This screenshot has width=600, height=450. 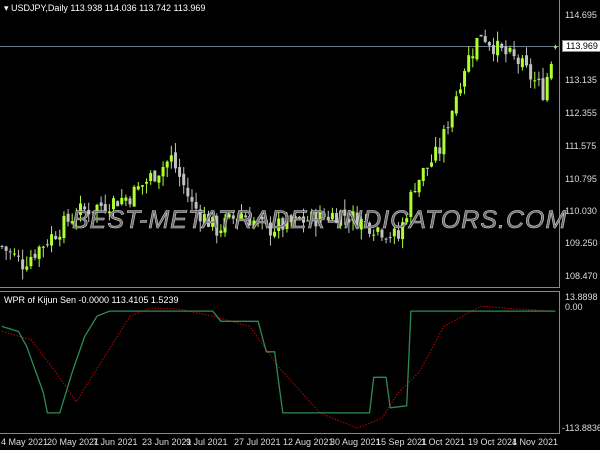 What do you see at coordinates (443, 442) in the screenshot?
I see `date-label: 1 Oct 2021` at bounding box center [443, 442].